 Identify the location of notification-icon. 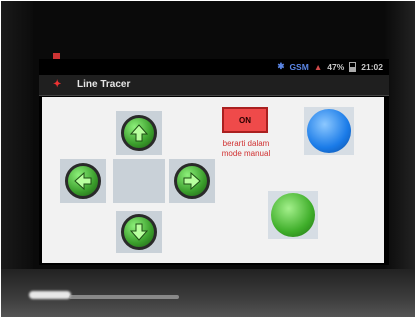
(56, 56).